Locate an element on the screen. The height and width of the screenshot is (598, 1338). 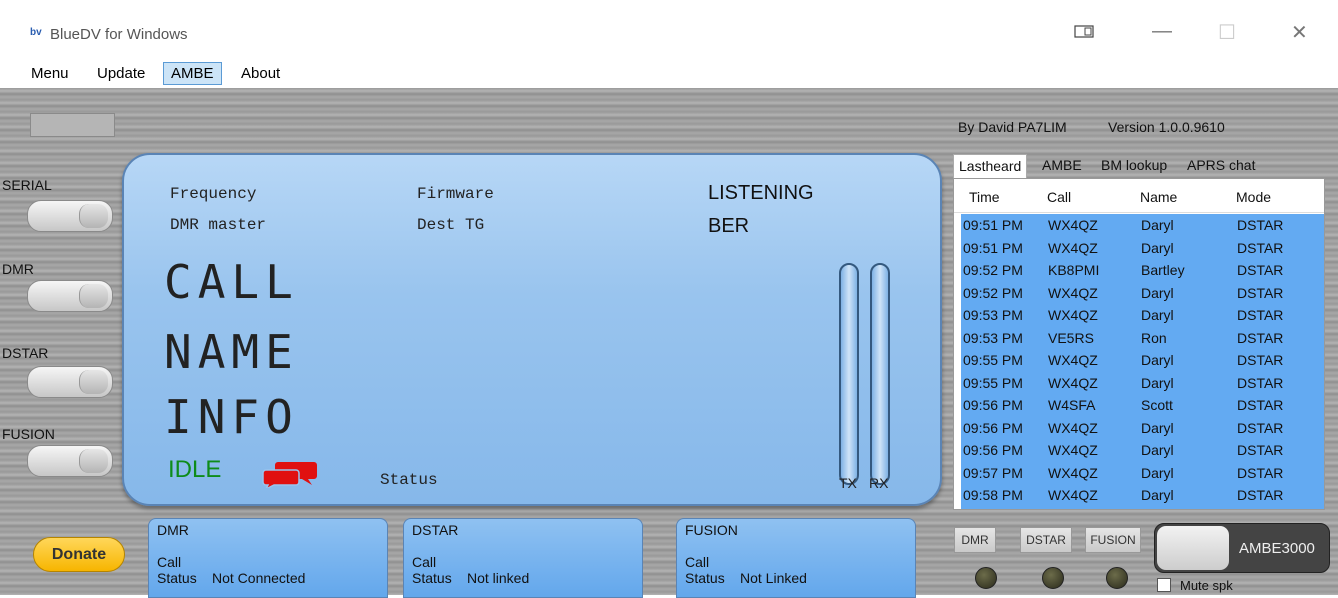
minimize-button: — is located at coordinates (1162, 31).